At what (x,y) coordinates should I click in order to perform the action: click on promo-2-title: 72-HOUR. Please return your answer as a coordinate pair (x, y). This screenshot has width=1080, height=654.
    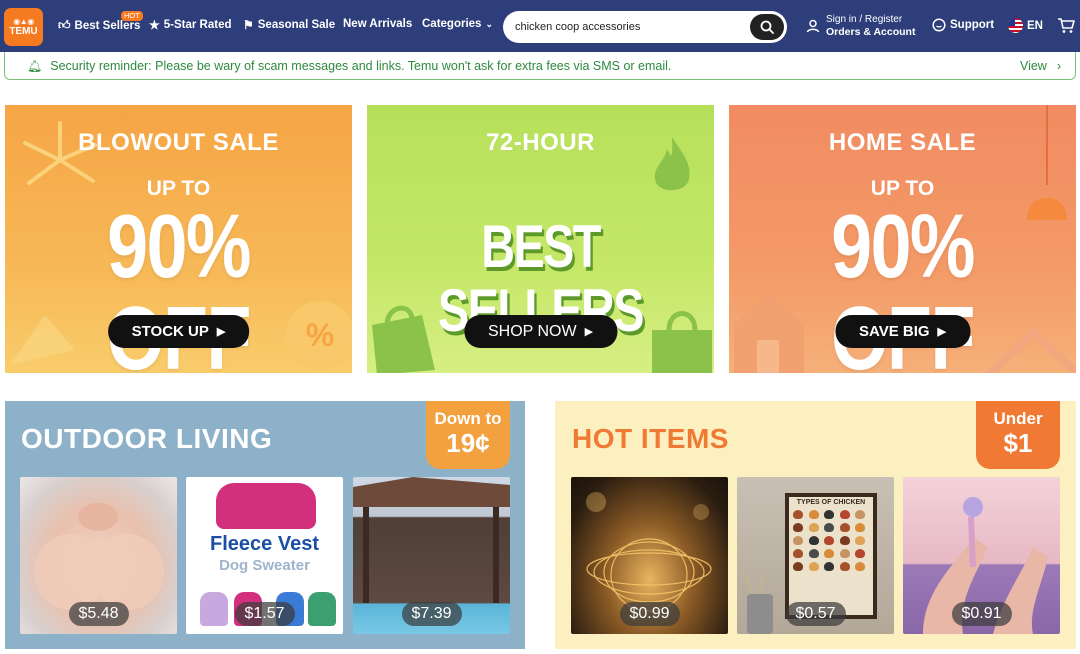
    Looking at the image, I should click on (540, 142).